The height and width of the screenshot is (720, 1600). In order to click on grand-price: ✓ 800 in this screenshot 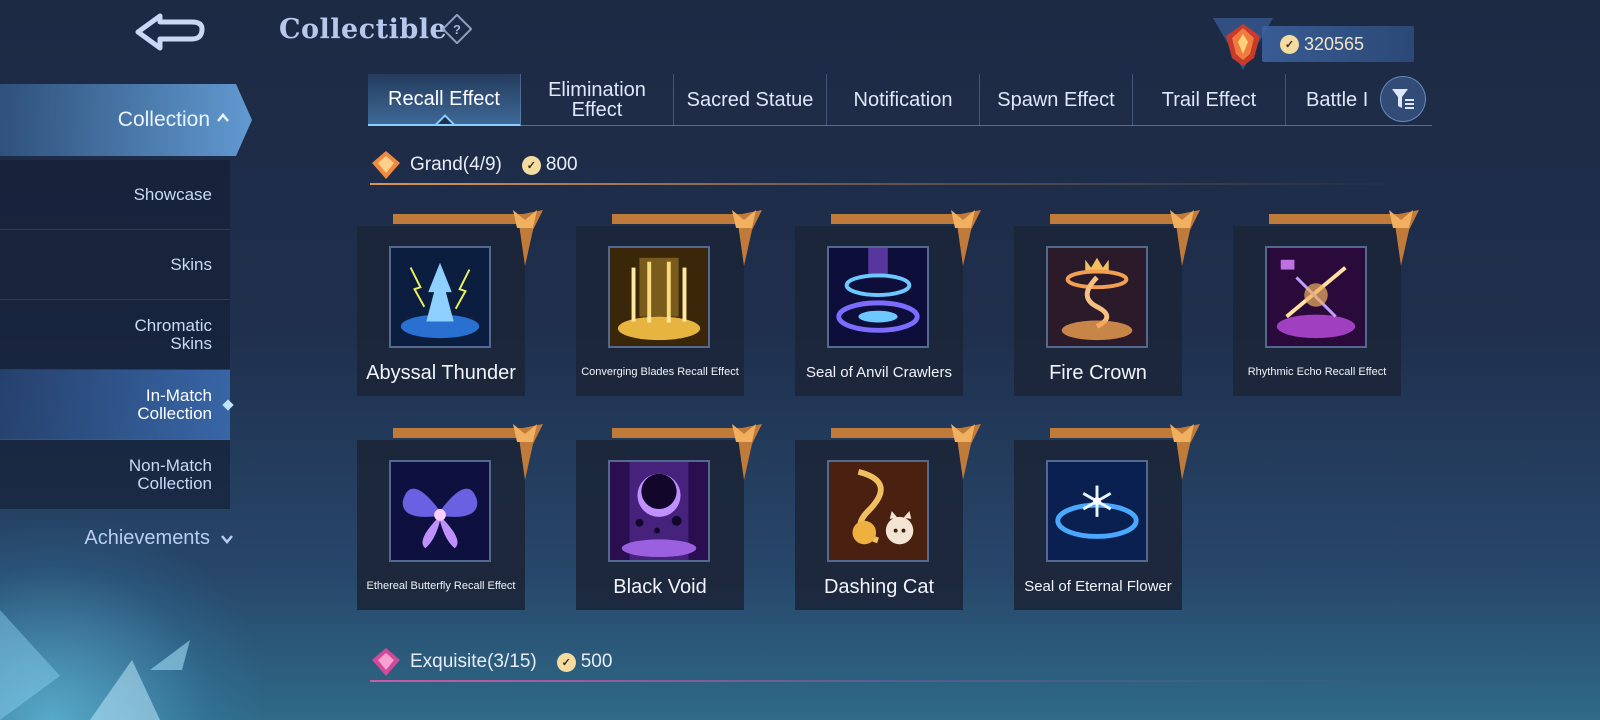, I will do `click(549, 165)`.